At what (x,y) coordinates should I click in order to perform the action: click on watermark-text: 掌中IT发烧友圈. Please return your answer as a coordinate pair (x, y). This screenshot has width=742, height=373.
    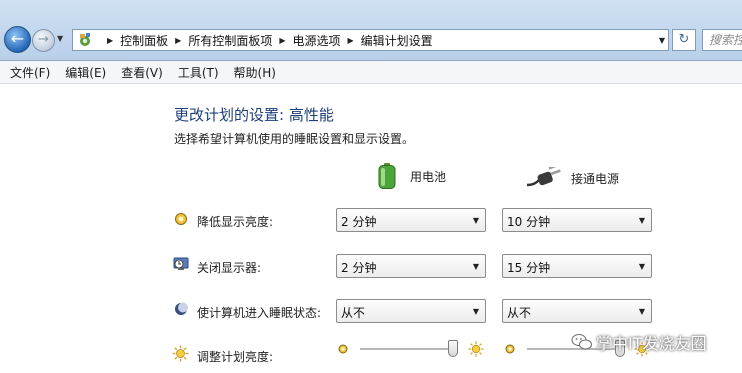
    Looking at the image, I should click on (651, 343).